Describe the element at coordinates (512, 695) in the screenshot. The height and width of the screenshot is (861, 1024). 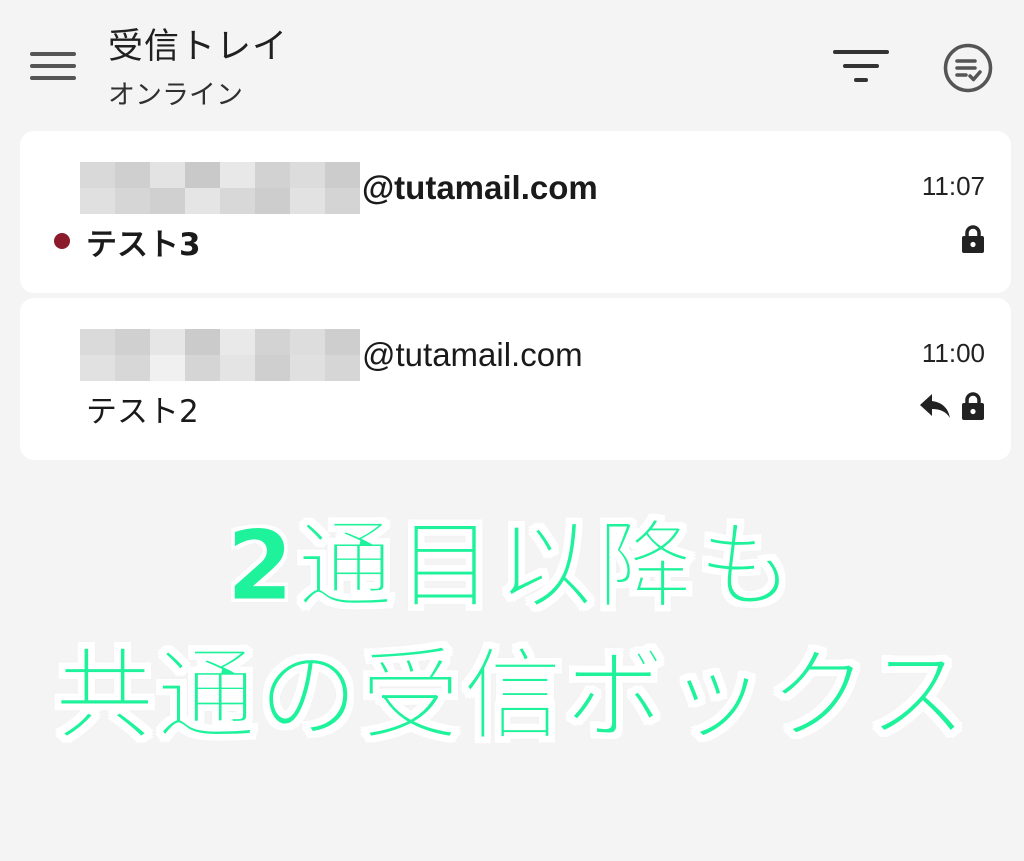
I see `caption-line-2: 共通の受信ボックス` at that location.